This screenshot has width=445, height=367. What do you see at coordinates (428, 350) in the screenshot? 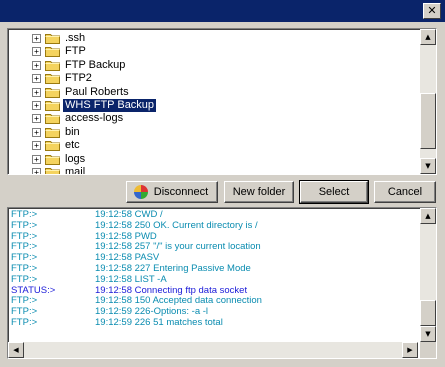
I see `scroll-corner` at bounding box center [428, 350].